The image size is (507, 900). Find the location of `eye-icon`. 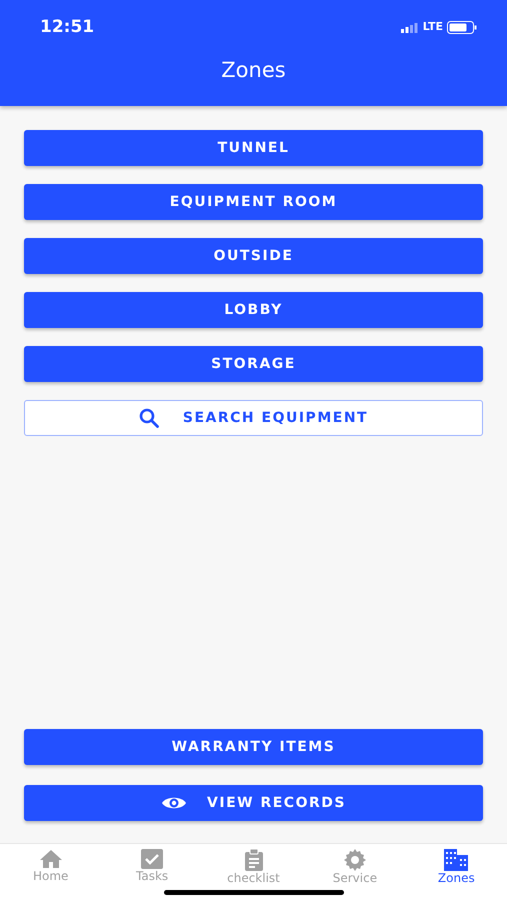

eye-icon is located at coordinates (174, 803).